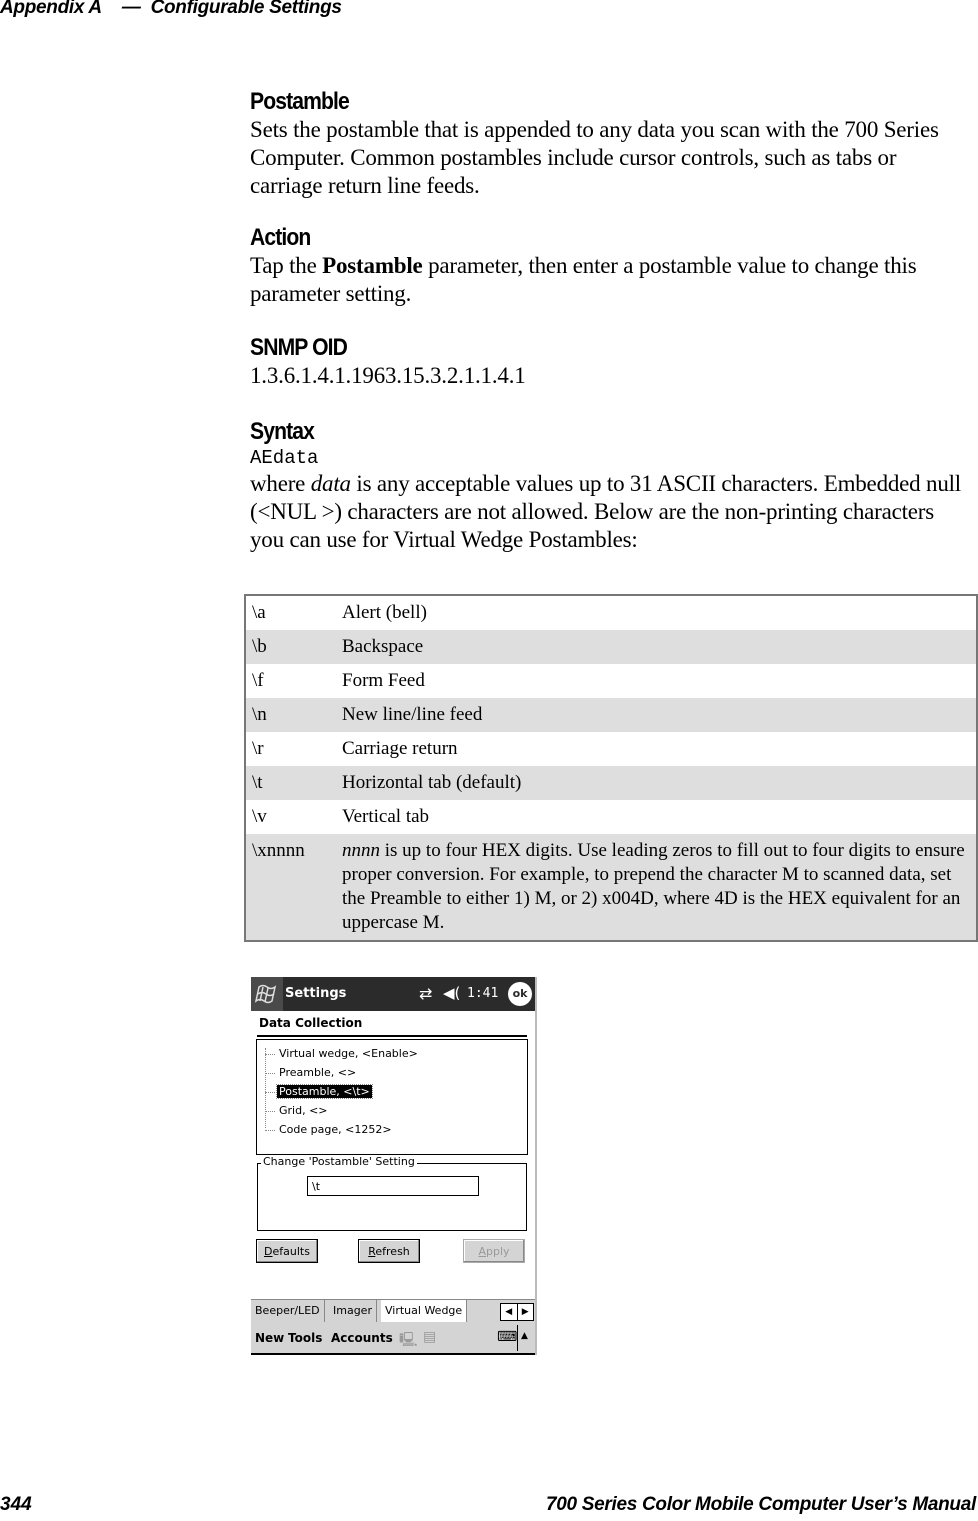 The width and height of the screenshot is (978, 1521). What do you see at coordinates (451, 993) in the screenshot?
I see `speaker-icon: ◀(` at bounding box center [451, 993].